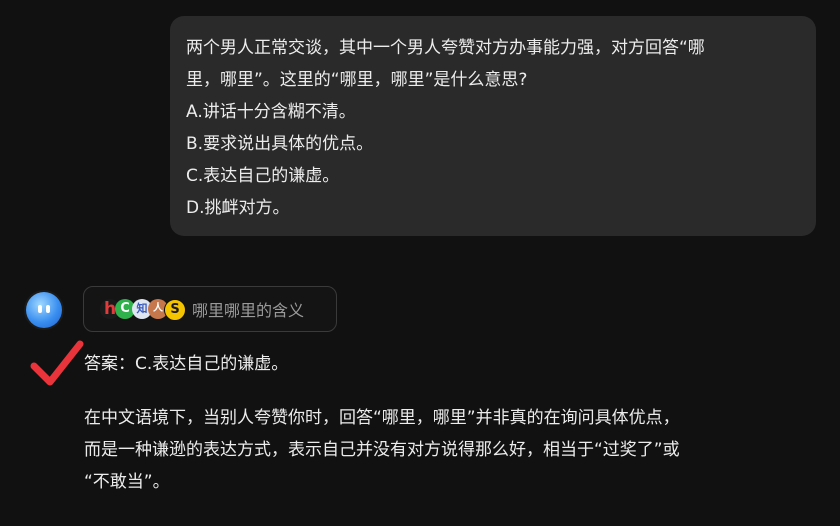 This screenshot has height=526, width=840. Describe the element at coordinates (271, 112) in the screenshot. I see `option-a: A.讲话十分含糊不清。` at that location.